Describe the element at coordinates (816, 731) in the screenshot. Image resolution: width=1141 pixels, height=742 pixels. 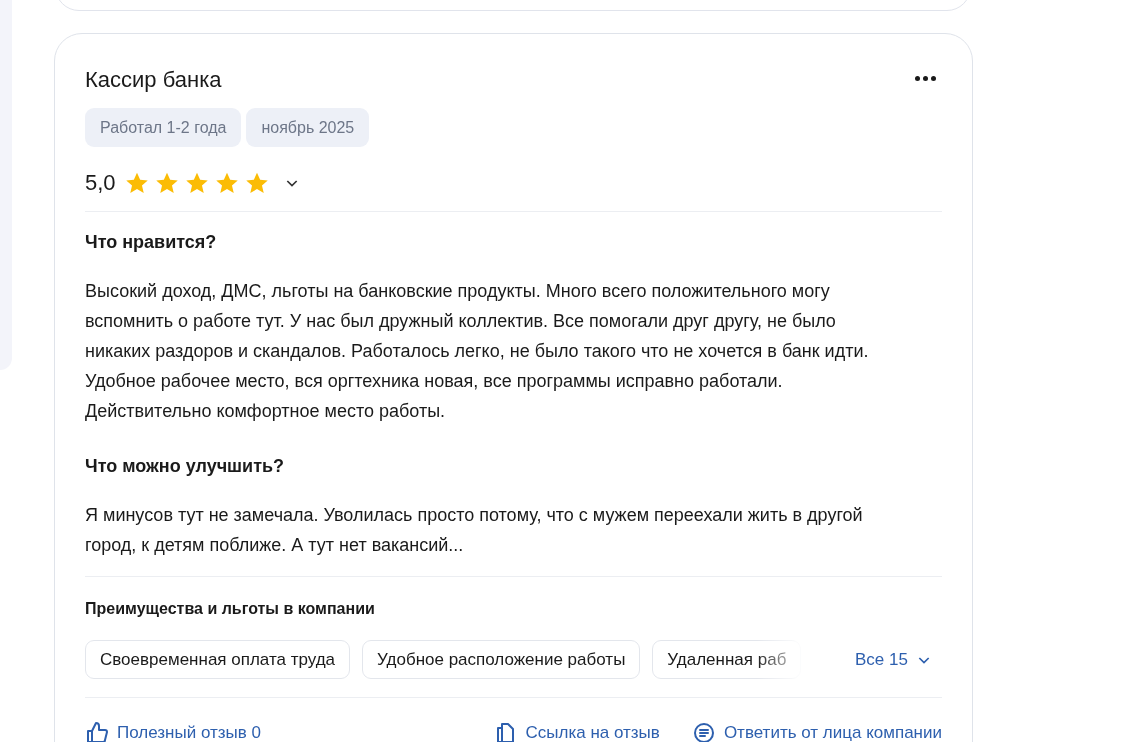
I see `action-link: Ответить от лица компании` at that location.